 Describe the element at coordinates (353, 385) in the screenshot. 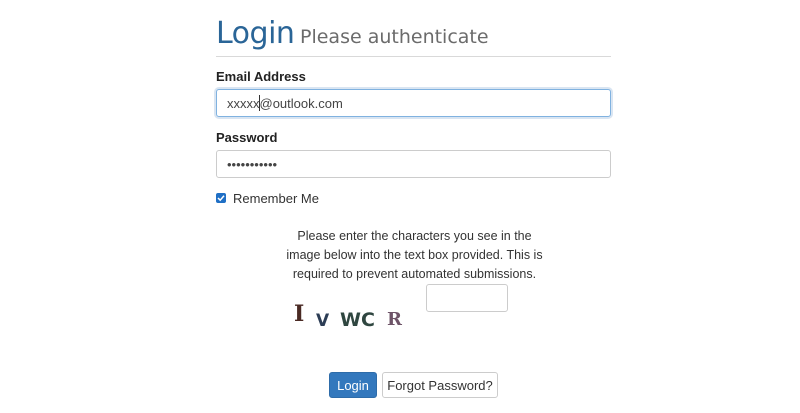

I see `login-button: Login` at that location.